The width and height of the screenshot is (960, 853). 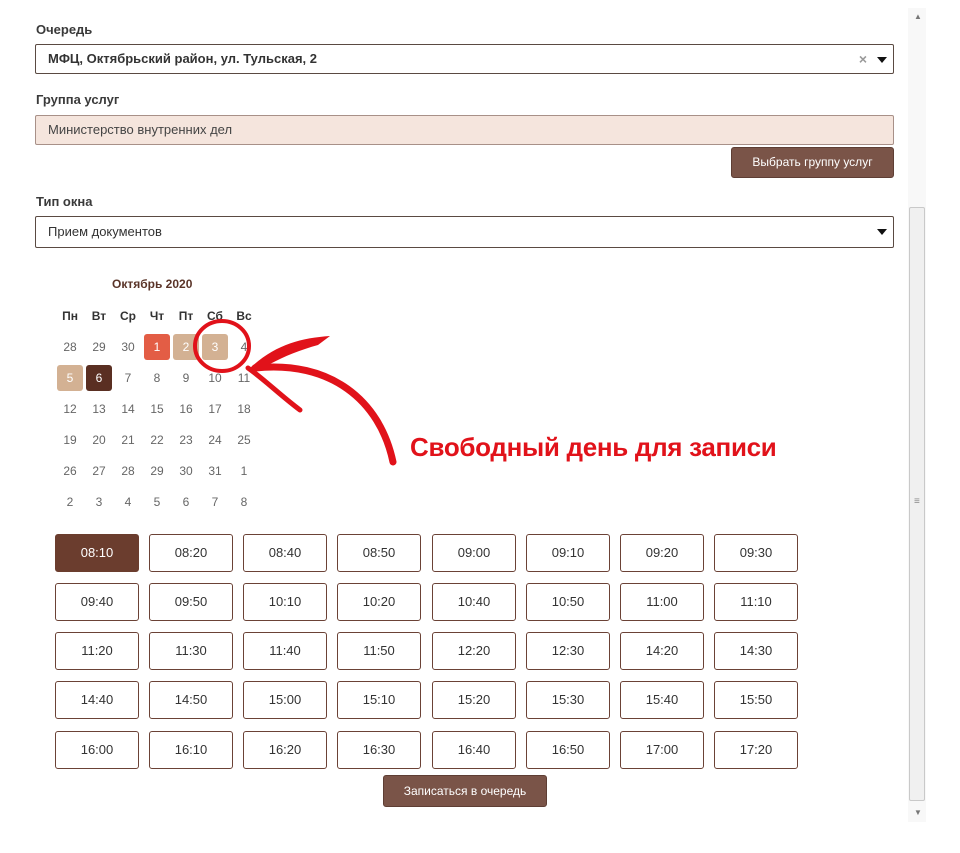 What do you see at coordinates (215, 316) in the screenshot?
I see `weekday-header: Сб` at bounding box center [215, 316].